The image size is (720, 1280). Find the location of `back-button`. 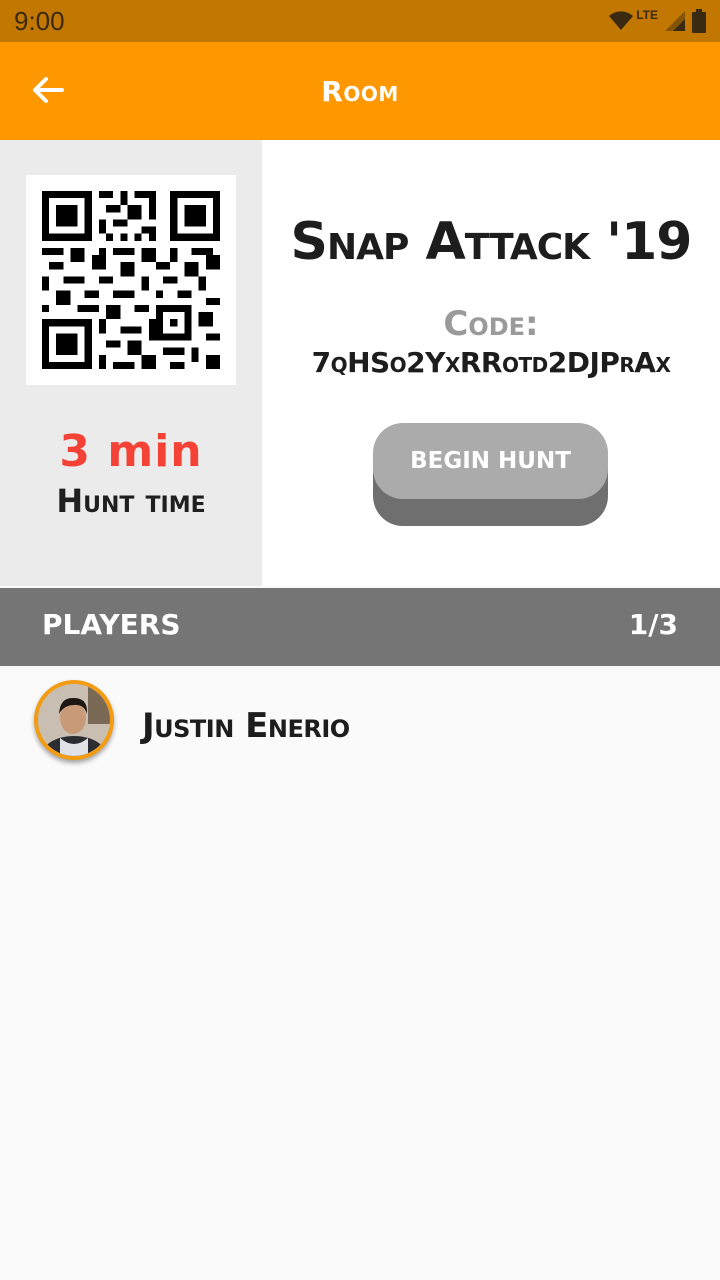

back-button is located at coordinates (48, 92).